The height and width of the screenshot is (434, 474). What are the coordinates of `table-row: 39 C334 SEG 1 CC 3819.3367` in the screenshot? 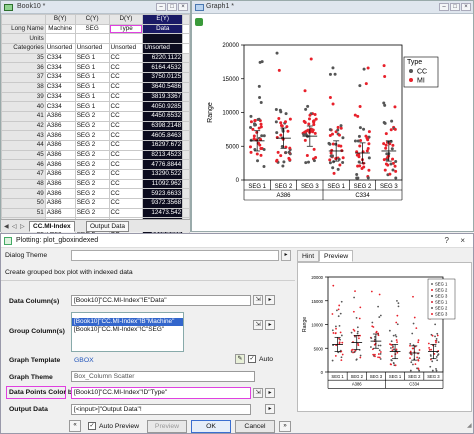 It's located at (95, 97).